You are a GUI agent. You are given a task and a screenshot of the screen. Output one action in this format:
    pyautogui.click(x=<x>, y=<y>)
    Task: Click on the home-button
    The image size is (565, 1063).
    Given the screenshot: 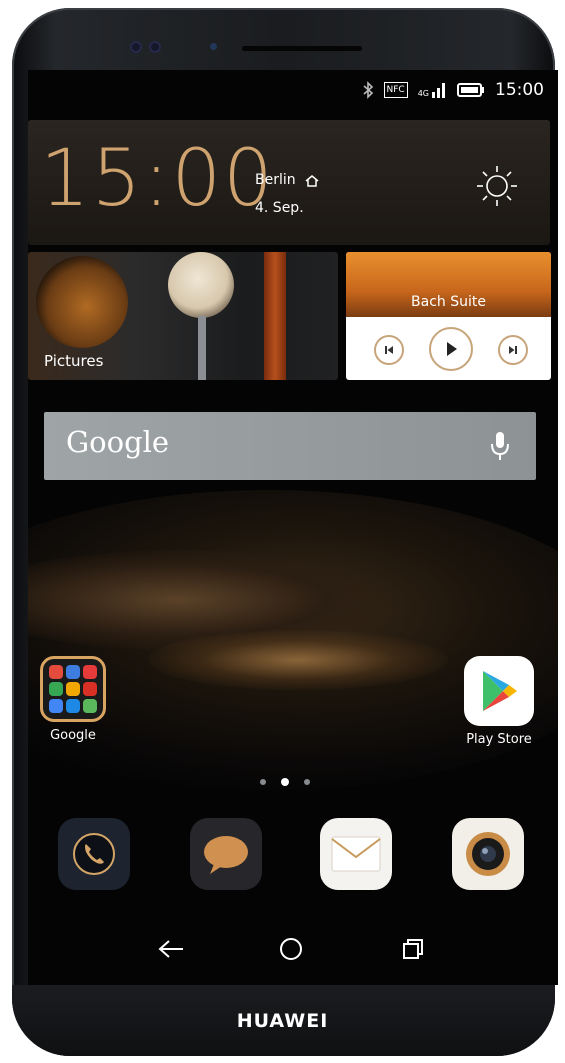 What is the action you would take?
    pyautogui.click(x=291, y=949)
    